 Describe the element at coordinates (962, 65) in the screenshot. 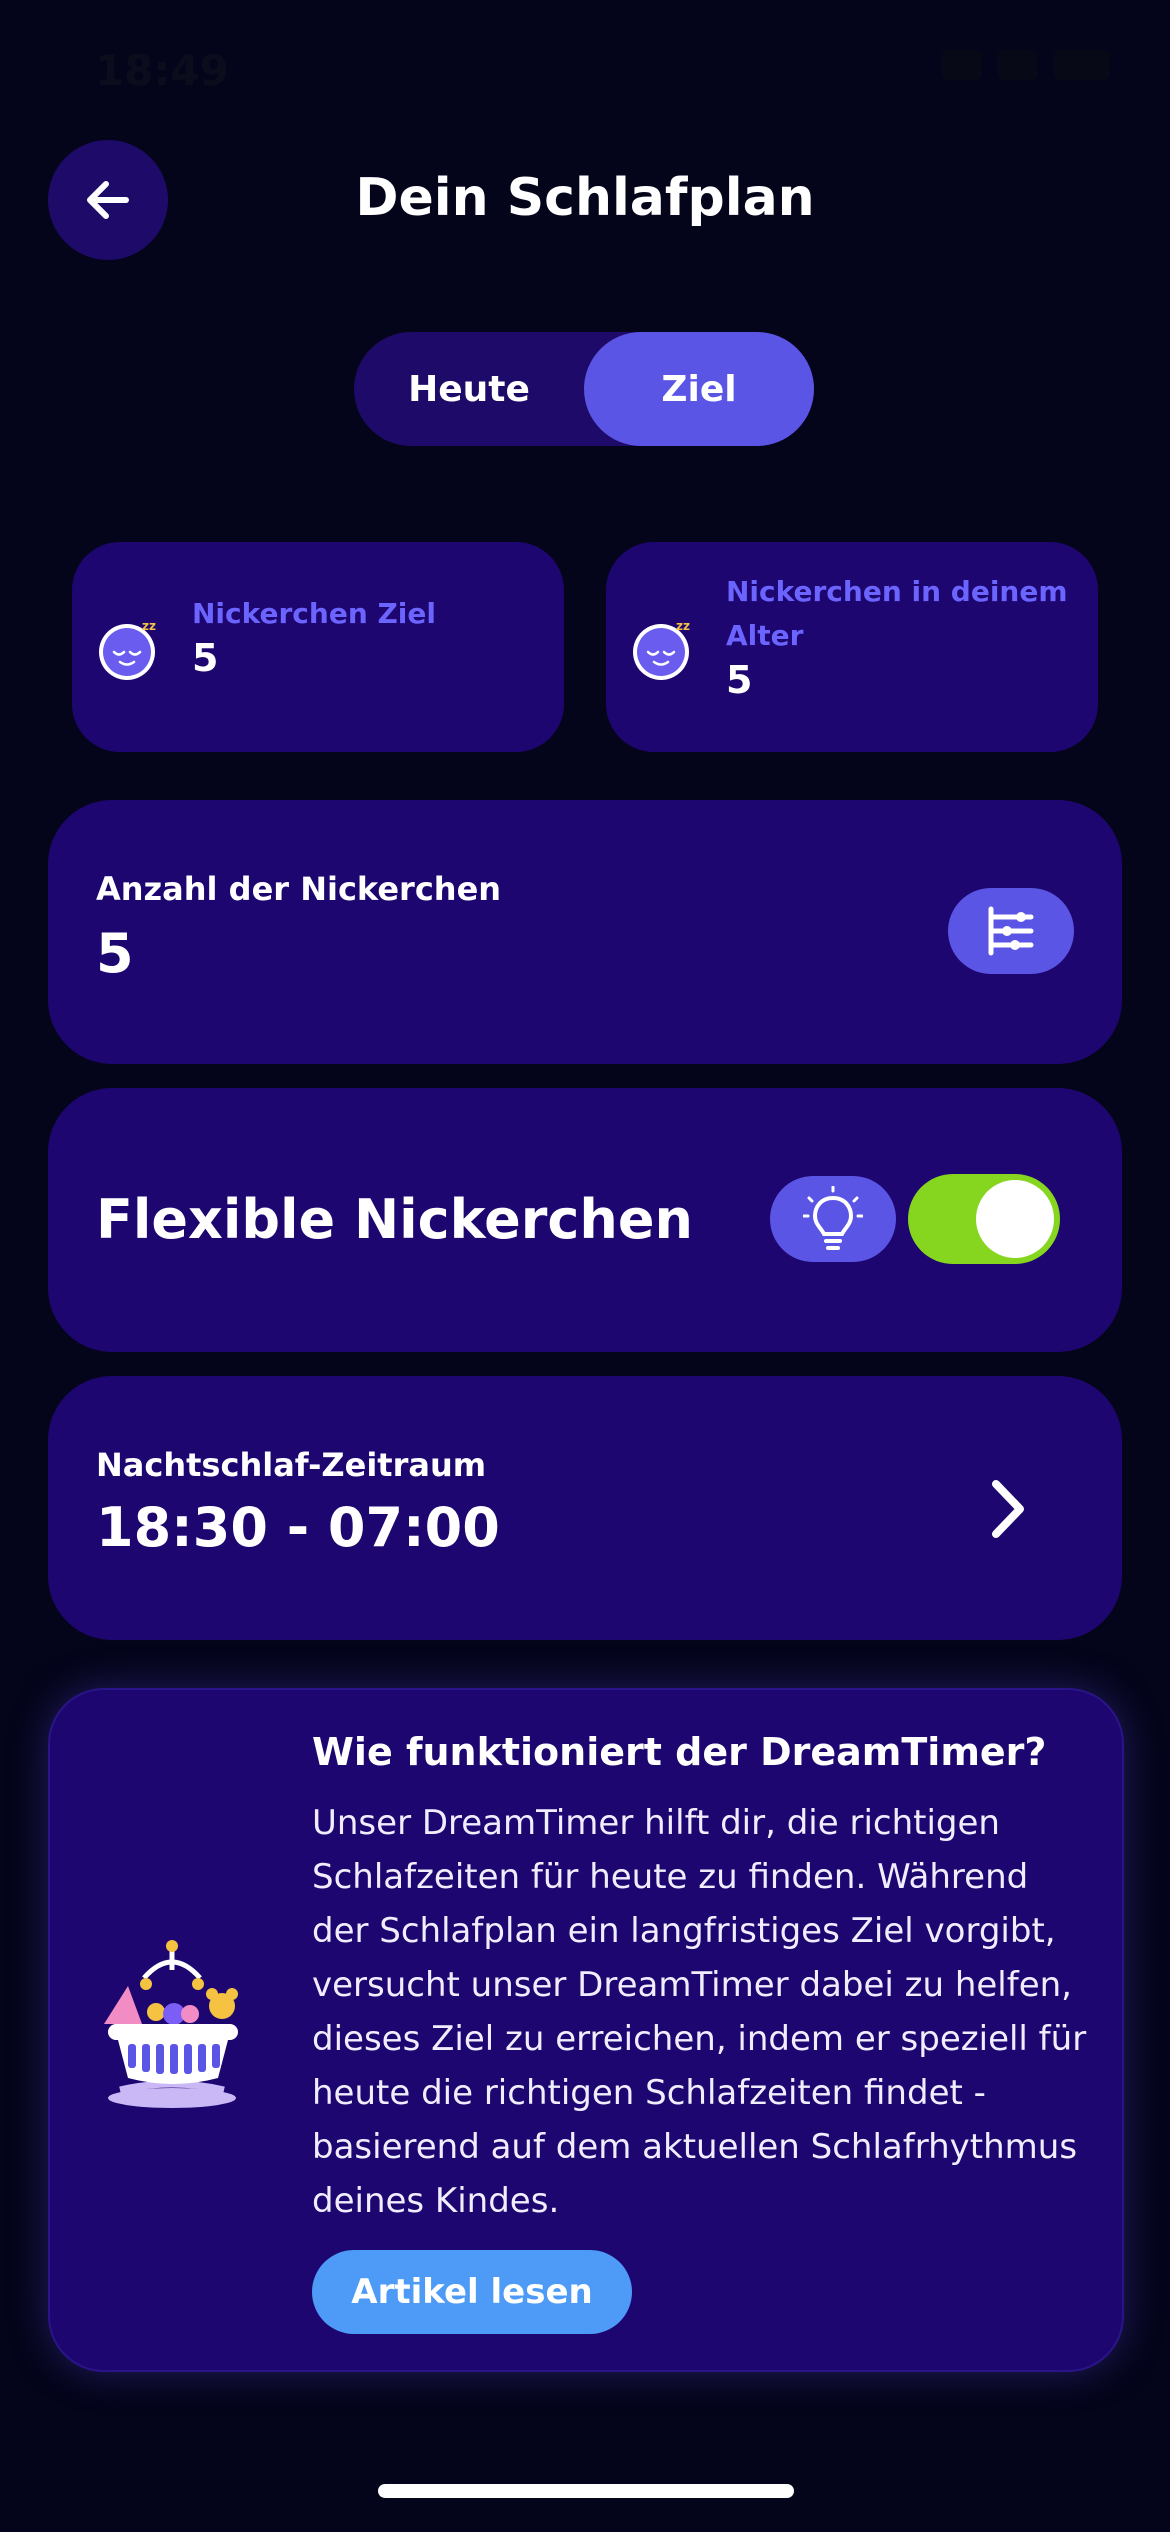

I see `signal-icon` at that location.